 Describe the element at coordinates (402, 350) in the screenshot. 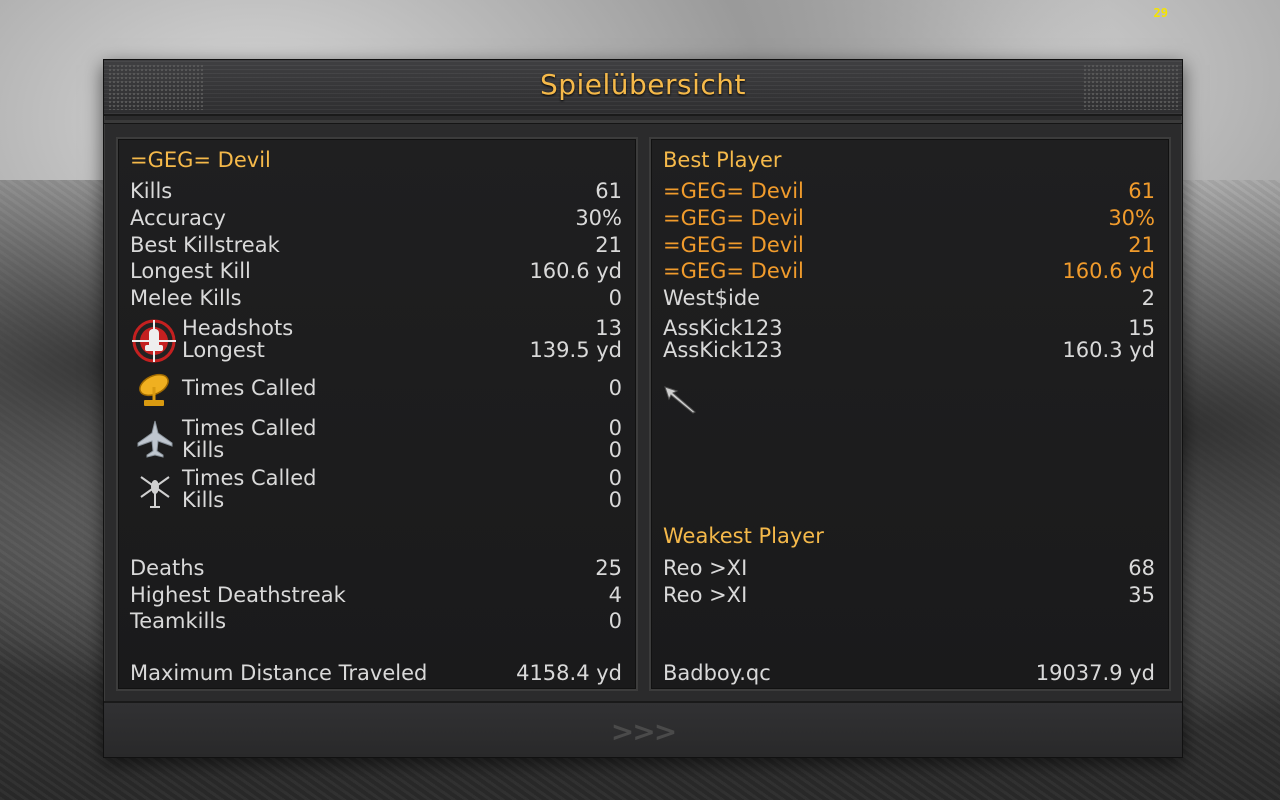

I see `stat-headshot-longest: Longest 139.5 yd` at that location.